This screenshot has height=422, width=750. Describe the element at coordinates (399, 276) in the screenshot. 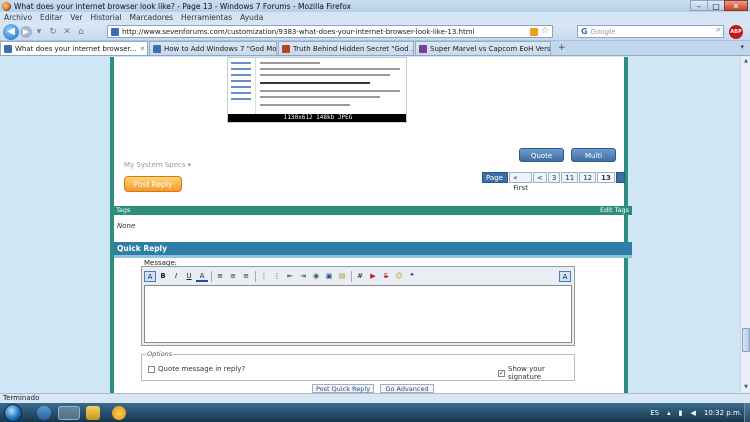

I see `smilies-icon: ☺` at that location.